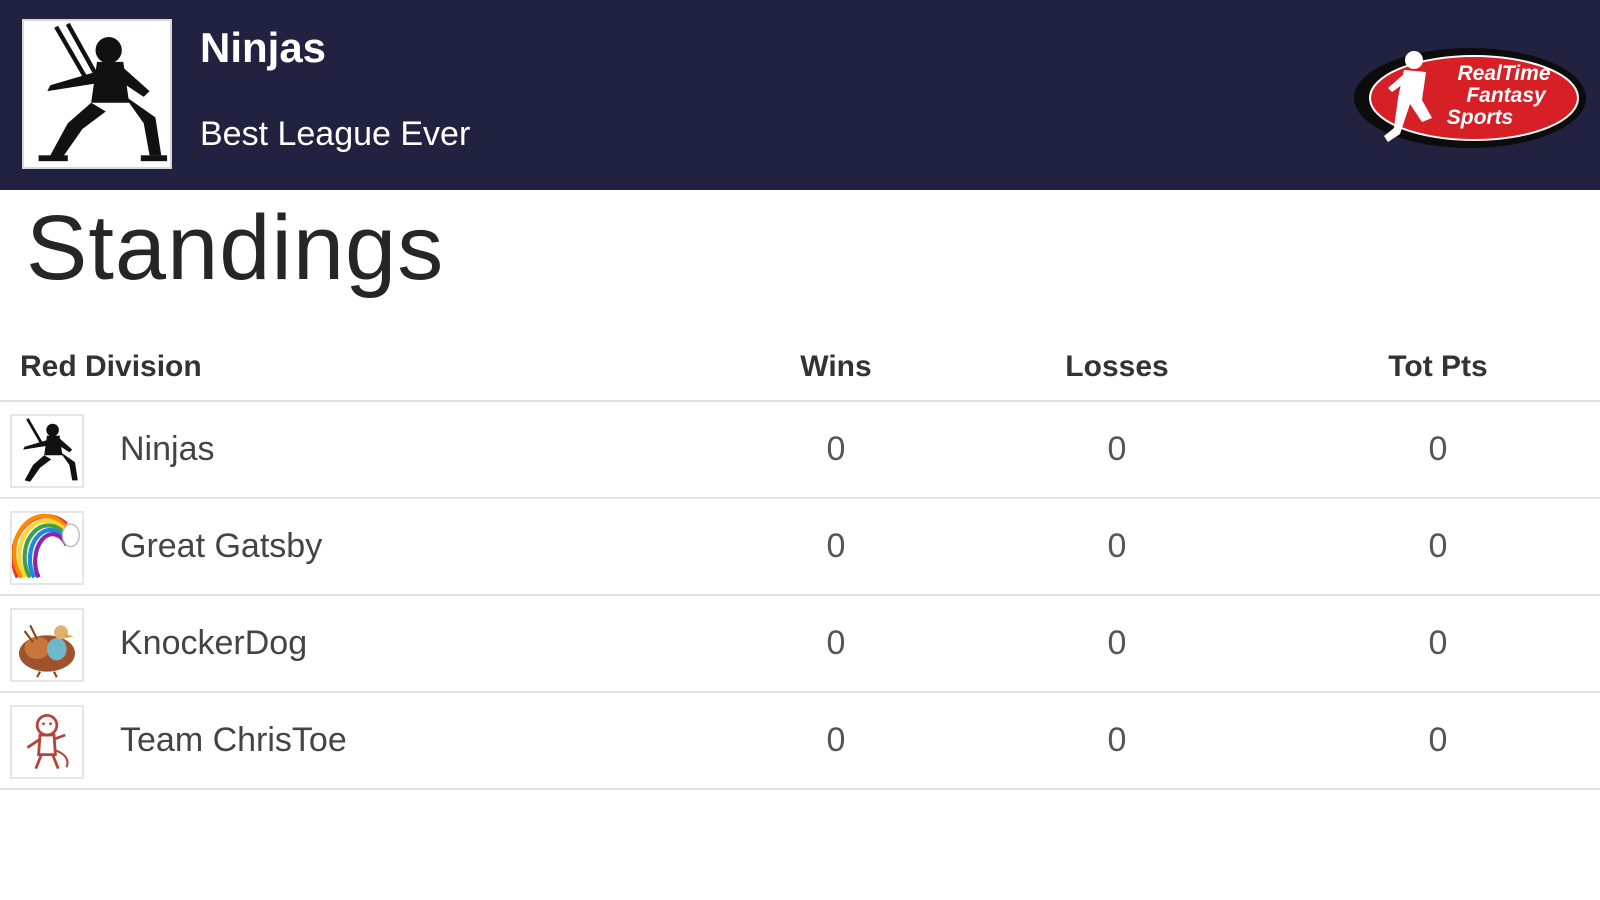 This screenshot has height=900, width=1600. I want to click on brand-logo-line-2: Fantasy, so click(1506, 95).